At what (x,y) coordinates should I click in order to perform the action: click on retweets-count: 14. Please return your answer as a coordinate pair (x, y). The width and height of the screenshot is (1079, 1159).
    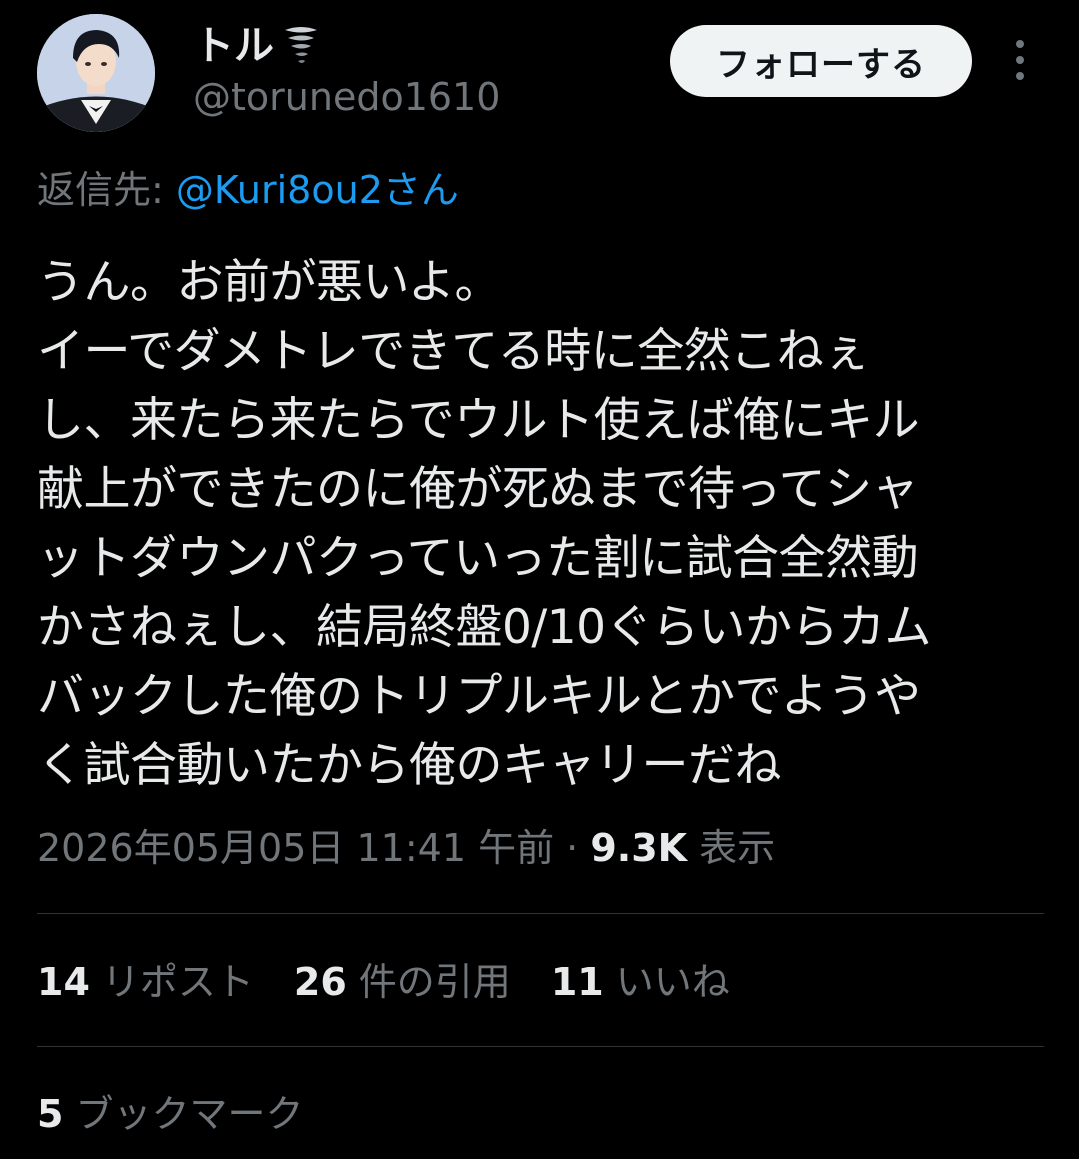
    Looking at the image, I should click on (63, 982).